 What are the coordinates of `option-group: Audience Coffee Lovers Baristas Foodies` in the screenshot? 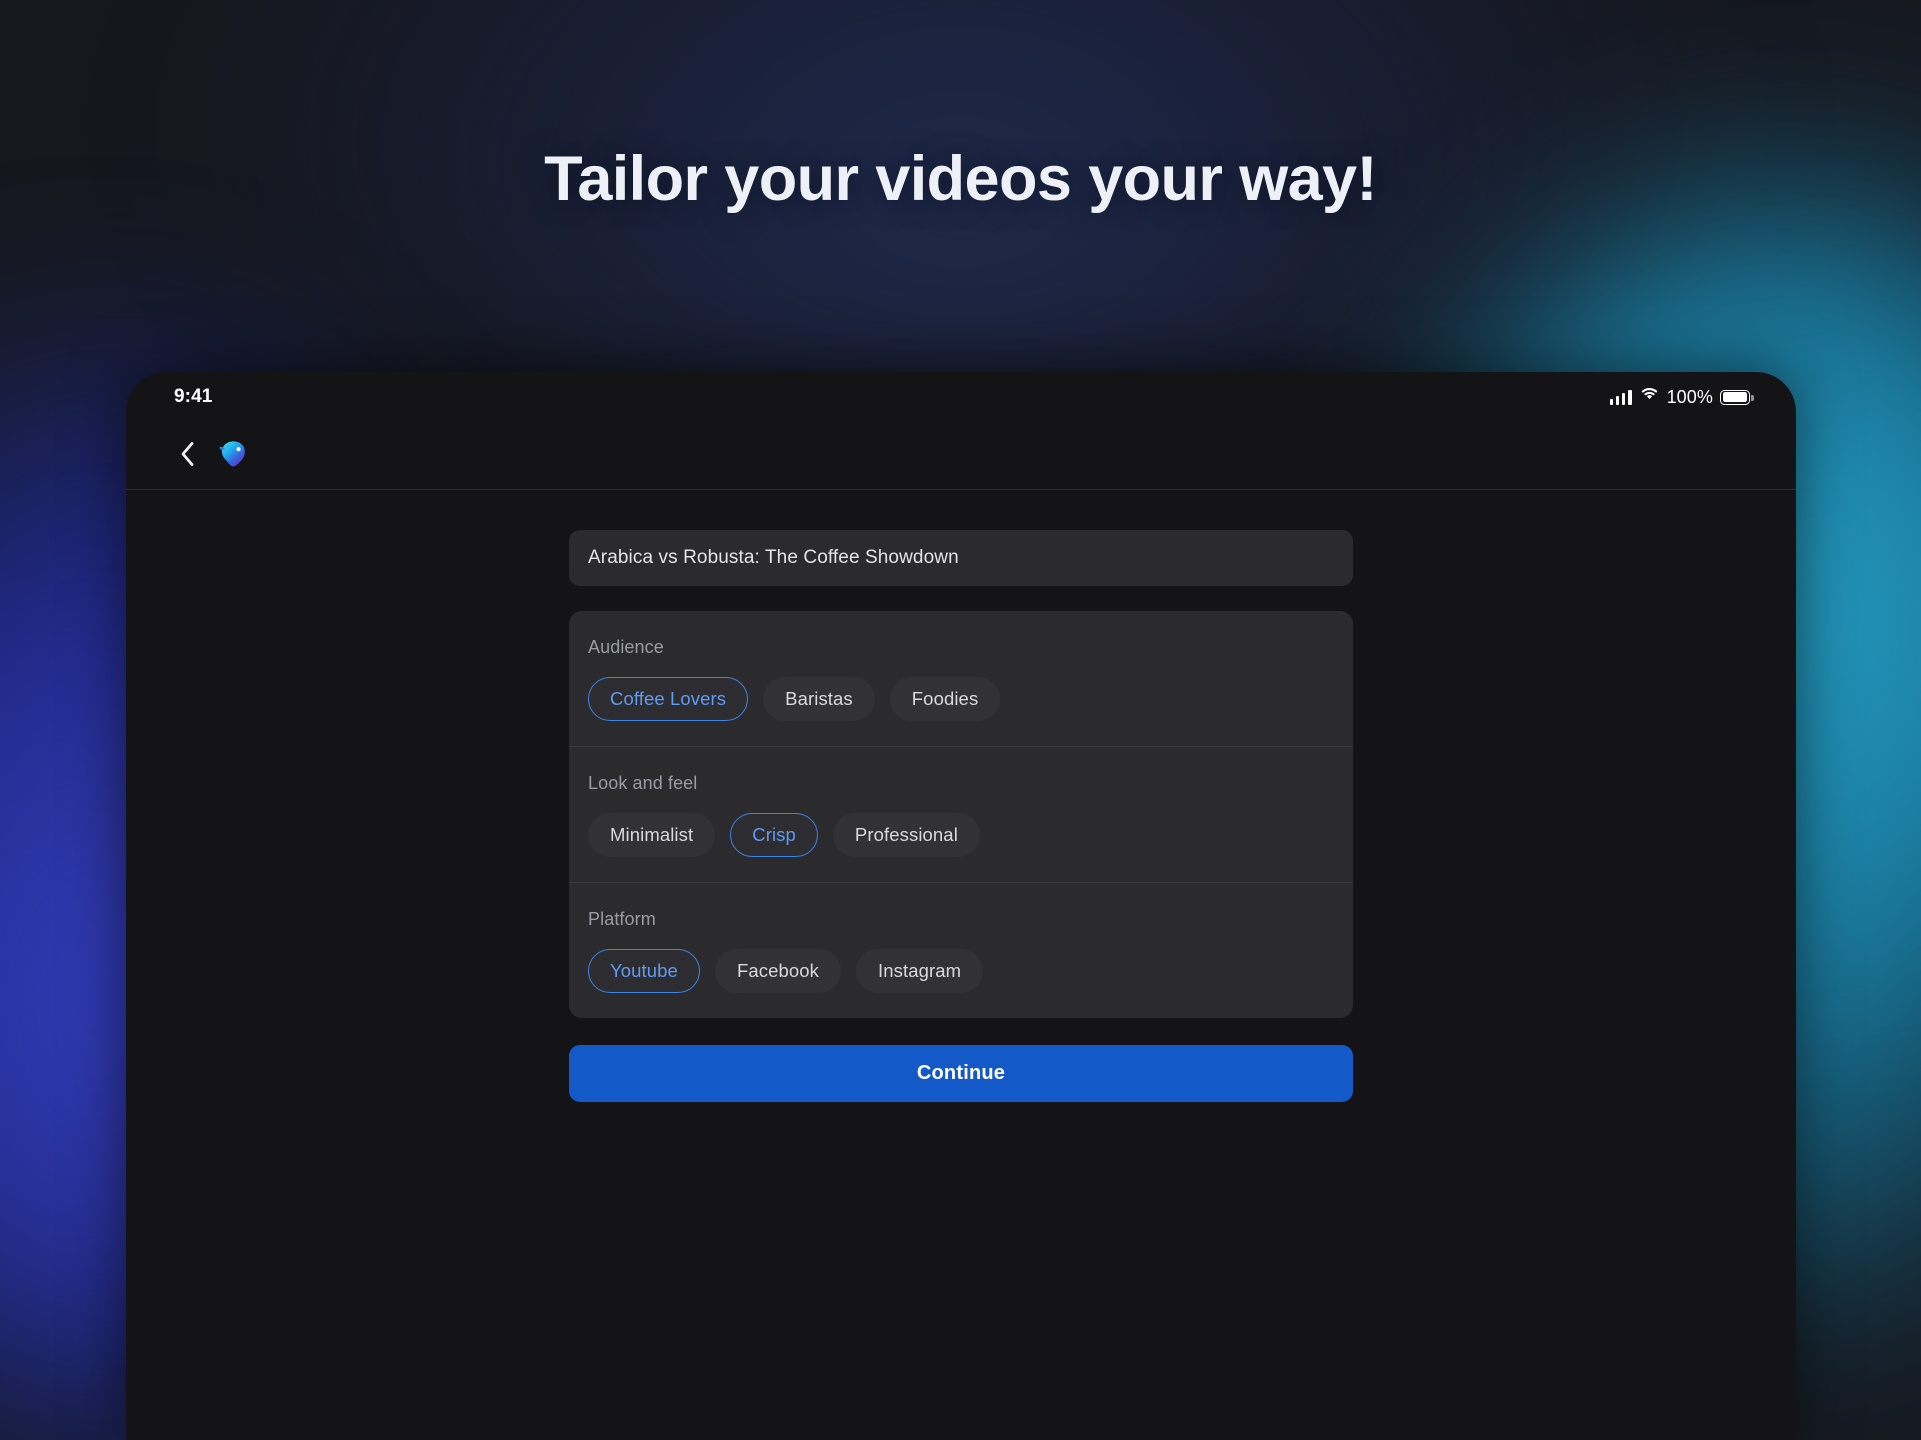 It's located at (961, 678).